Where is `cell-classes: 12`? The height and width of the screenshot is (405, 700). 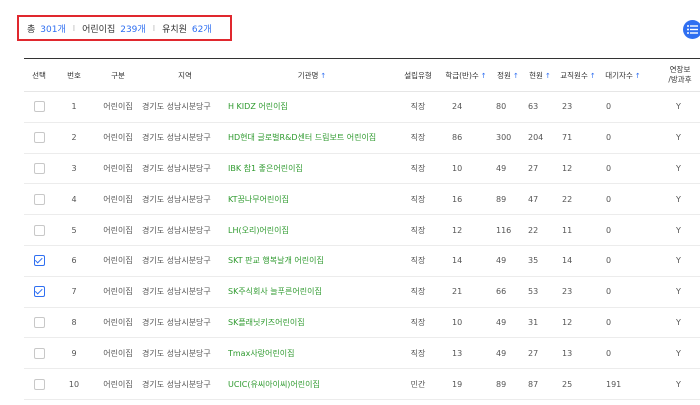
cell-classes: 12 is located at coordinates (457, 230).